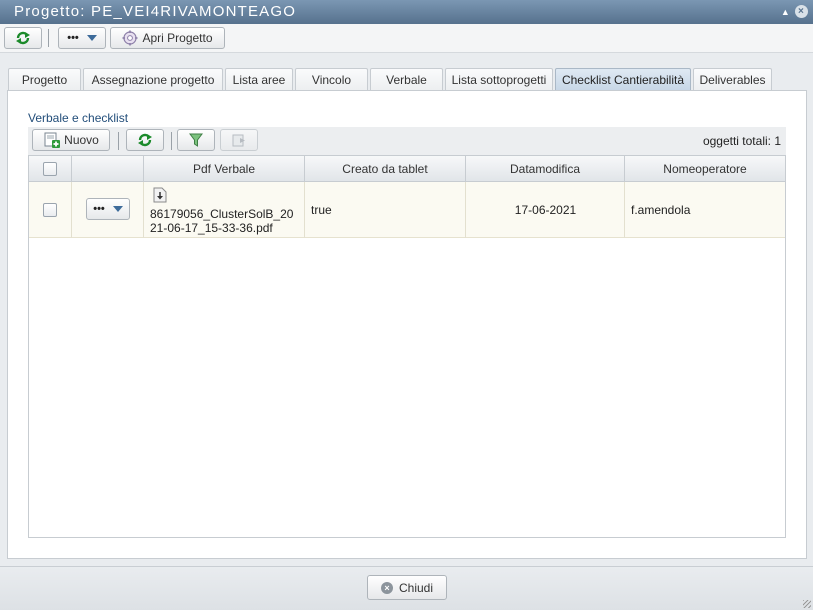 Image resolution: width=813 pixels, height=610 pixels. I want to click on tab-checklist-cantierabilita: Checklist Cantierabilità, so click(623, 79).